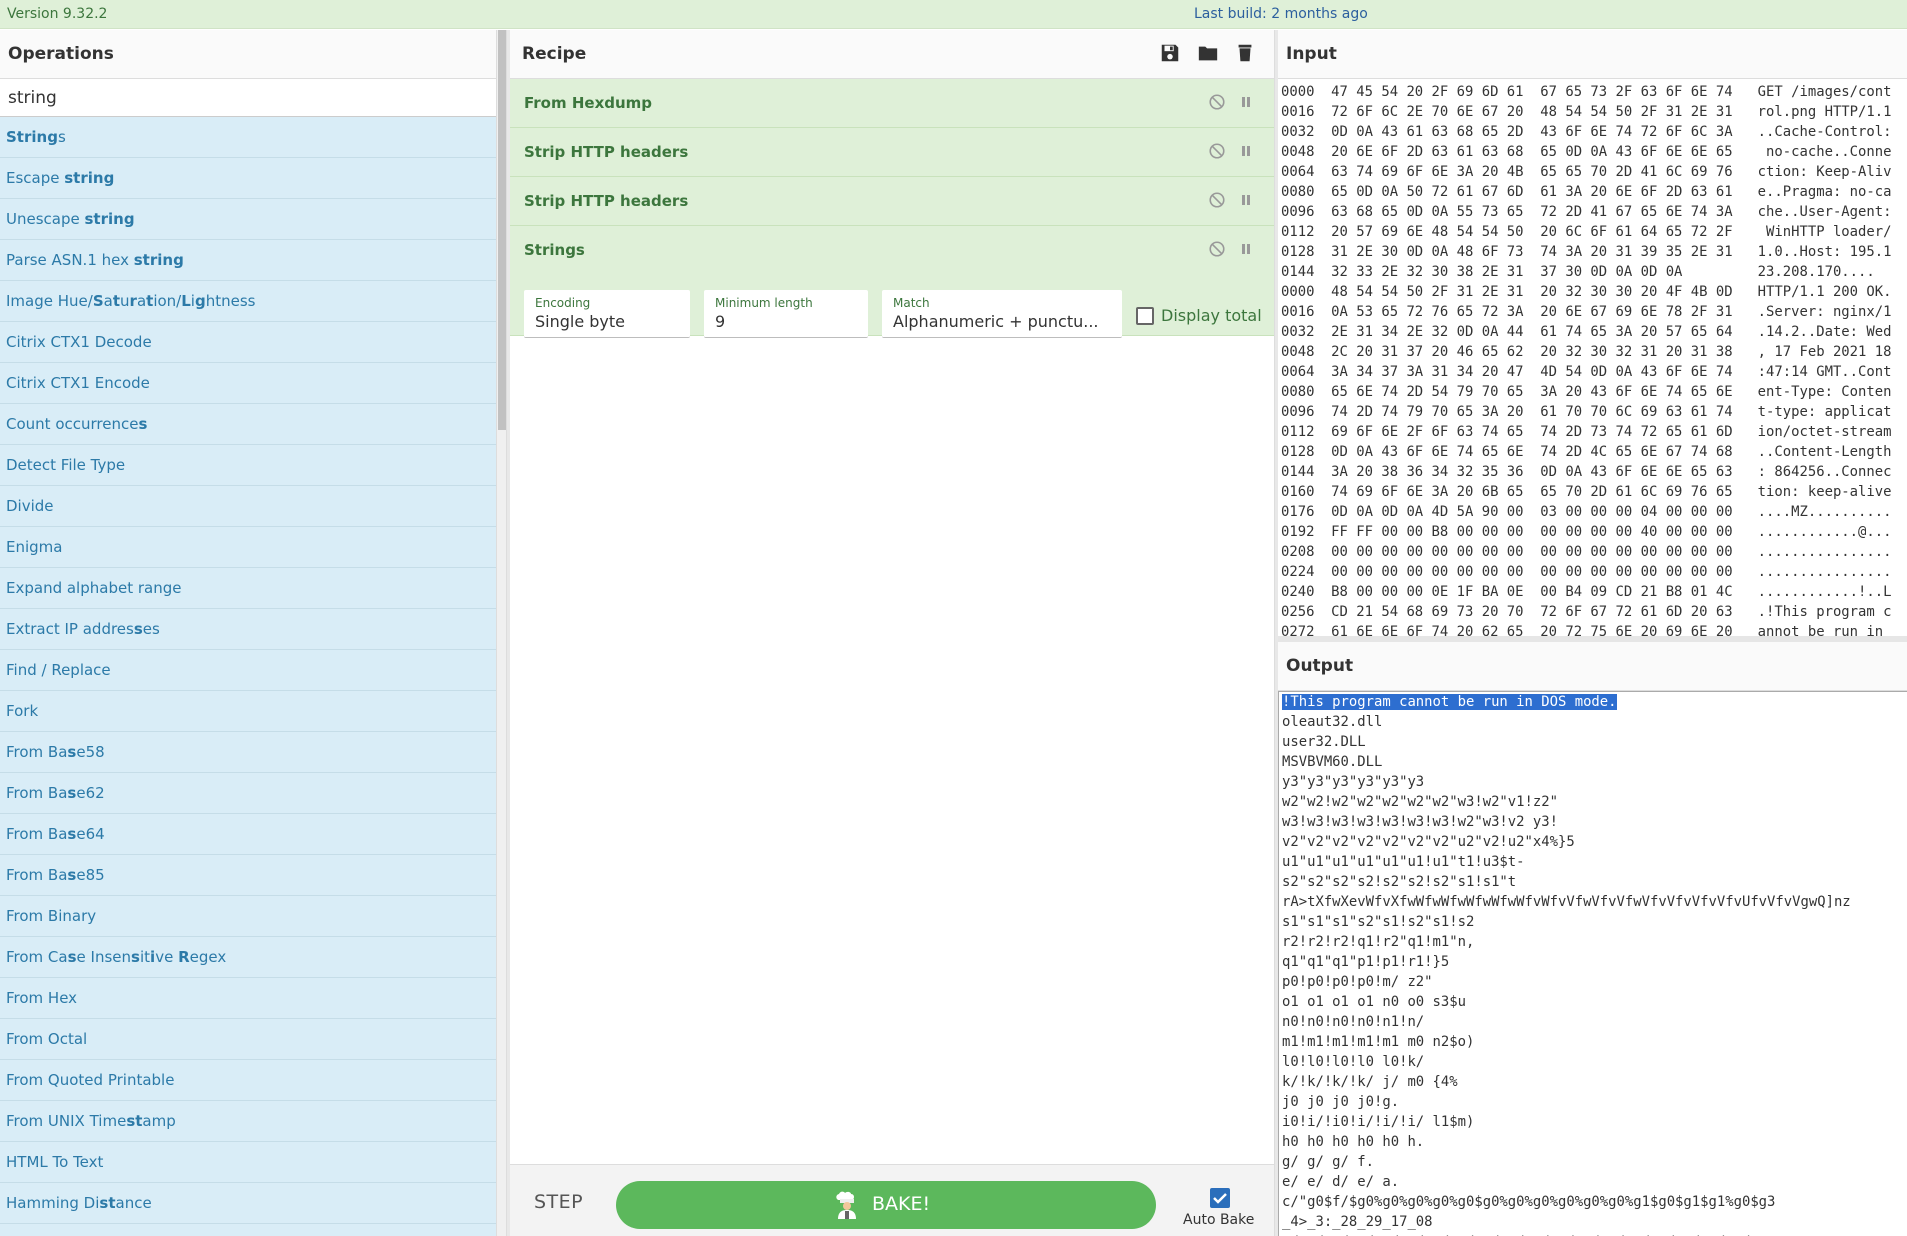 Image resolution: width=1907 pixels, height=1236 pixels. I want to click on operation-item: From Hex, so click(248, 998).